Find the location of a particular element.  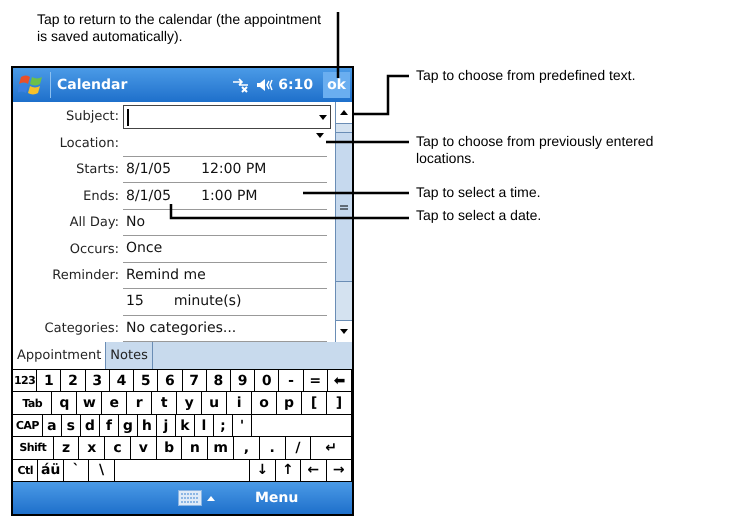

field-value: No is located at coordinates (136, 222).